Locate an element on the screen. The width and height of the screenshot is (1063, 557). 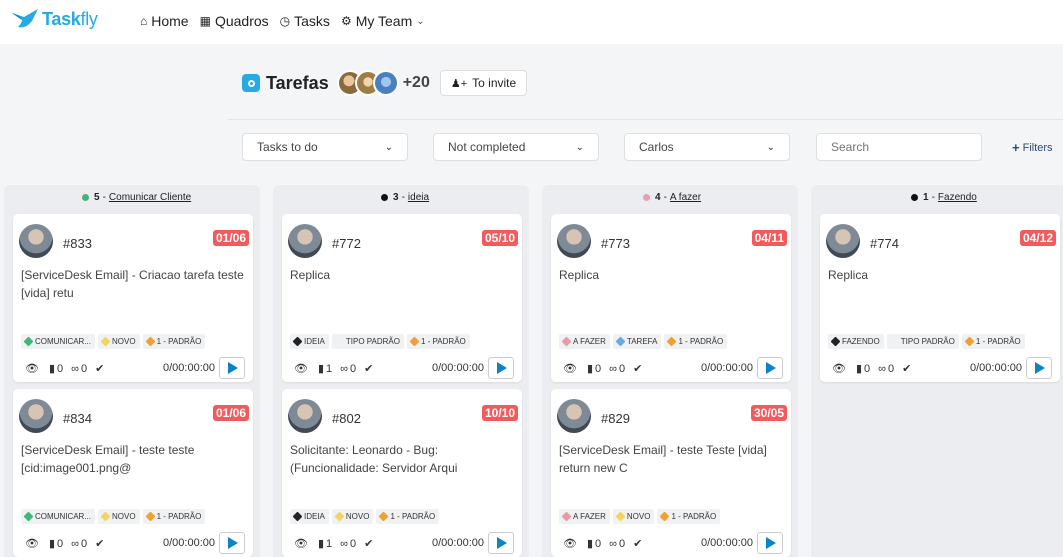
tag: IDEIA is located at coordinates (309, 516).